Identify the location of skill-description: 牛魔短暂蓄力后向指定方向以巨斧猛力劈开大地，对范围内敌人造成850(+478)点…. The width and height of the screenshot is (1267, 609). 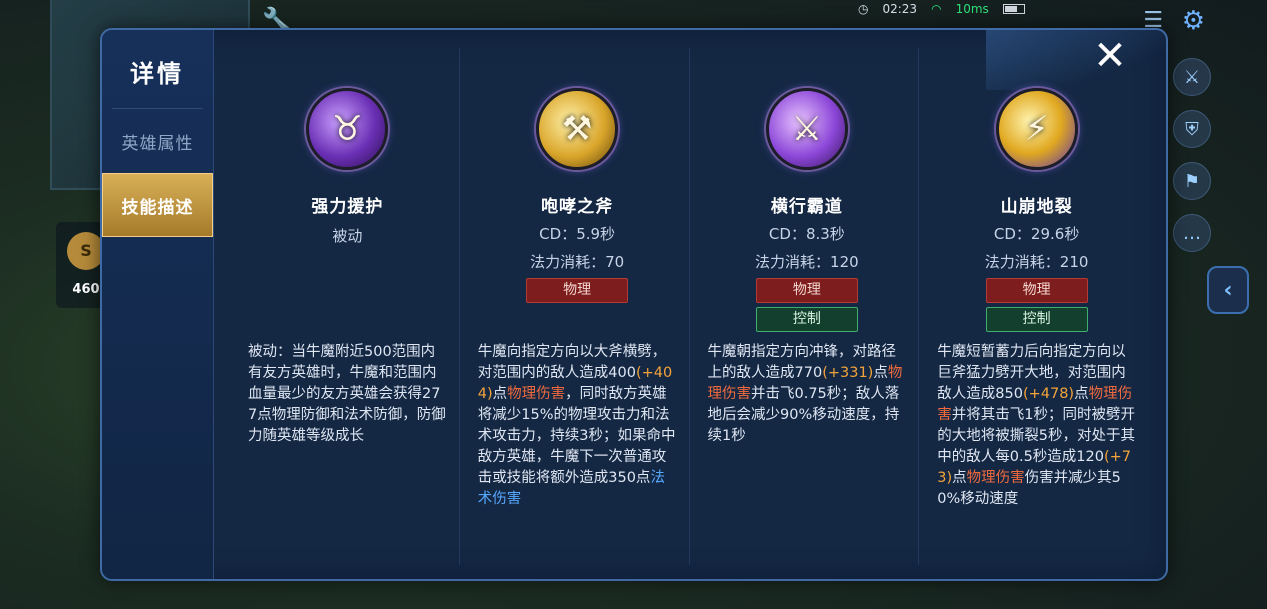
(1036, 426).